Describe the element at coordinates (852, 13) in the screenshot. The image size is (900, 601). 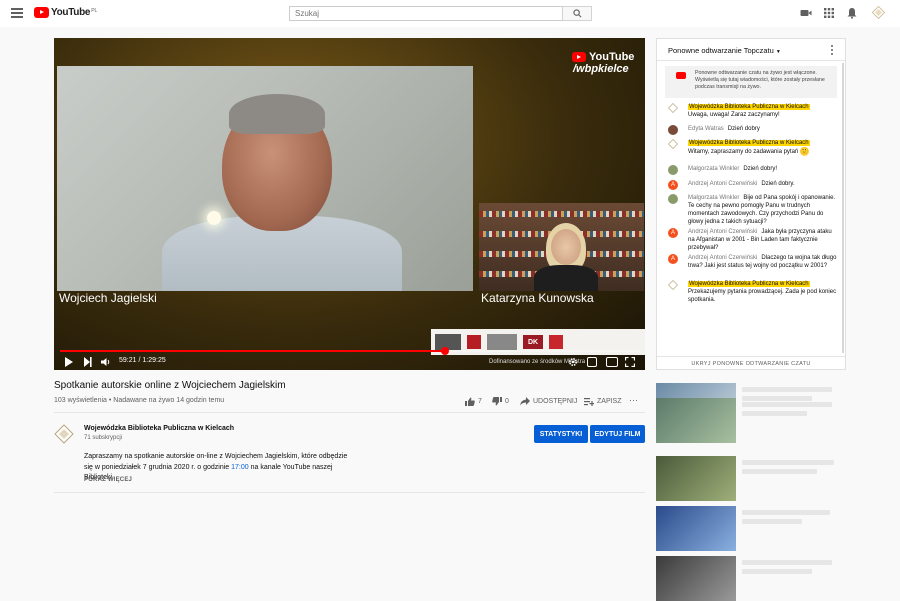
I see `notifications-icon` at that location.